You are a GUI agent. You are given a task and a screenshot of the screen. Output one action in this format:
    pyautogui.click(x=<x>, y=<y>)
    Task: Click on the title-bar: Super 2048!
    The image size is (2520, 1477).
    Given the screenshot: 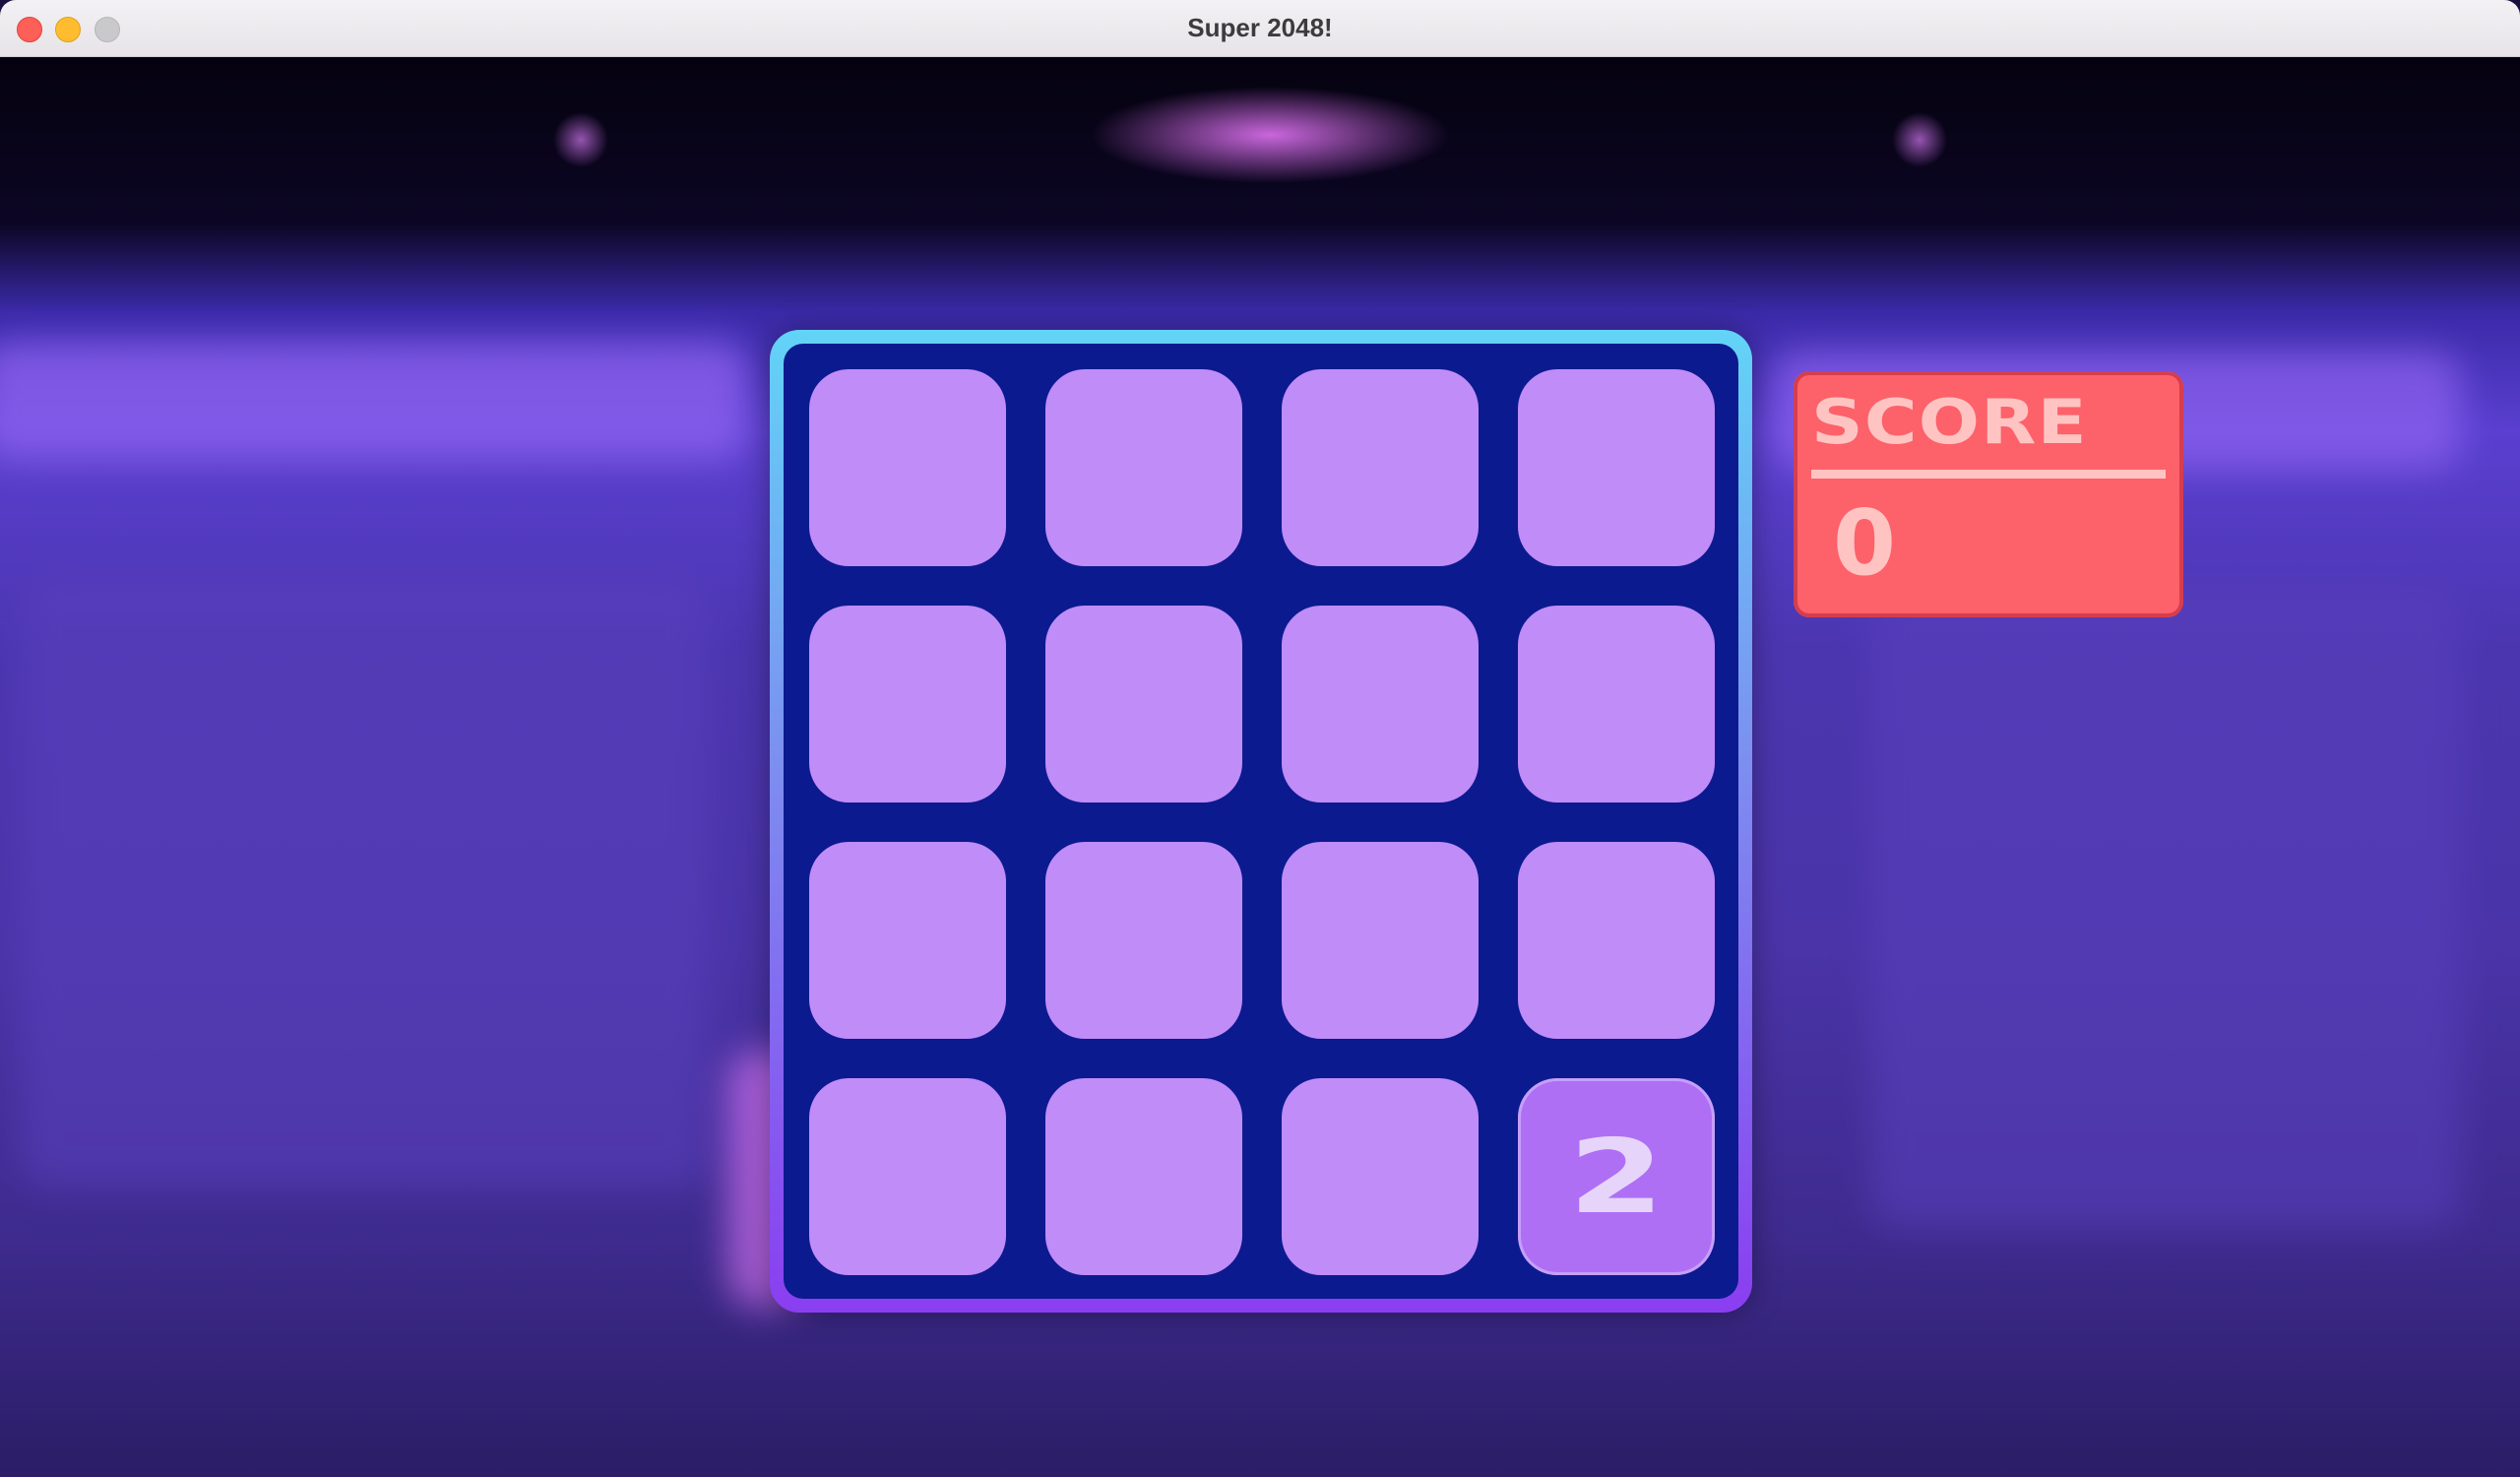 What is the action you would take?
    pyautogui.click(x=1260, y=29)
    